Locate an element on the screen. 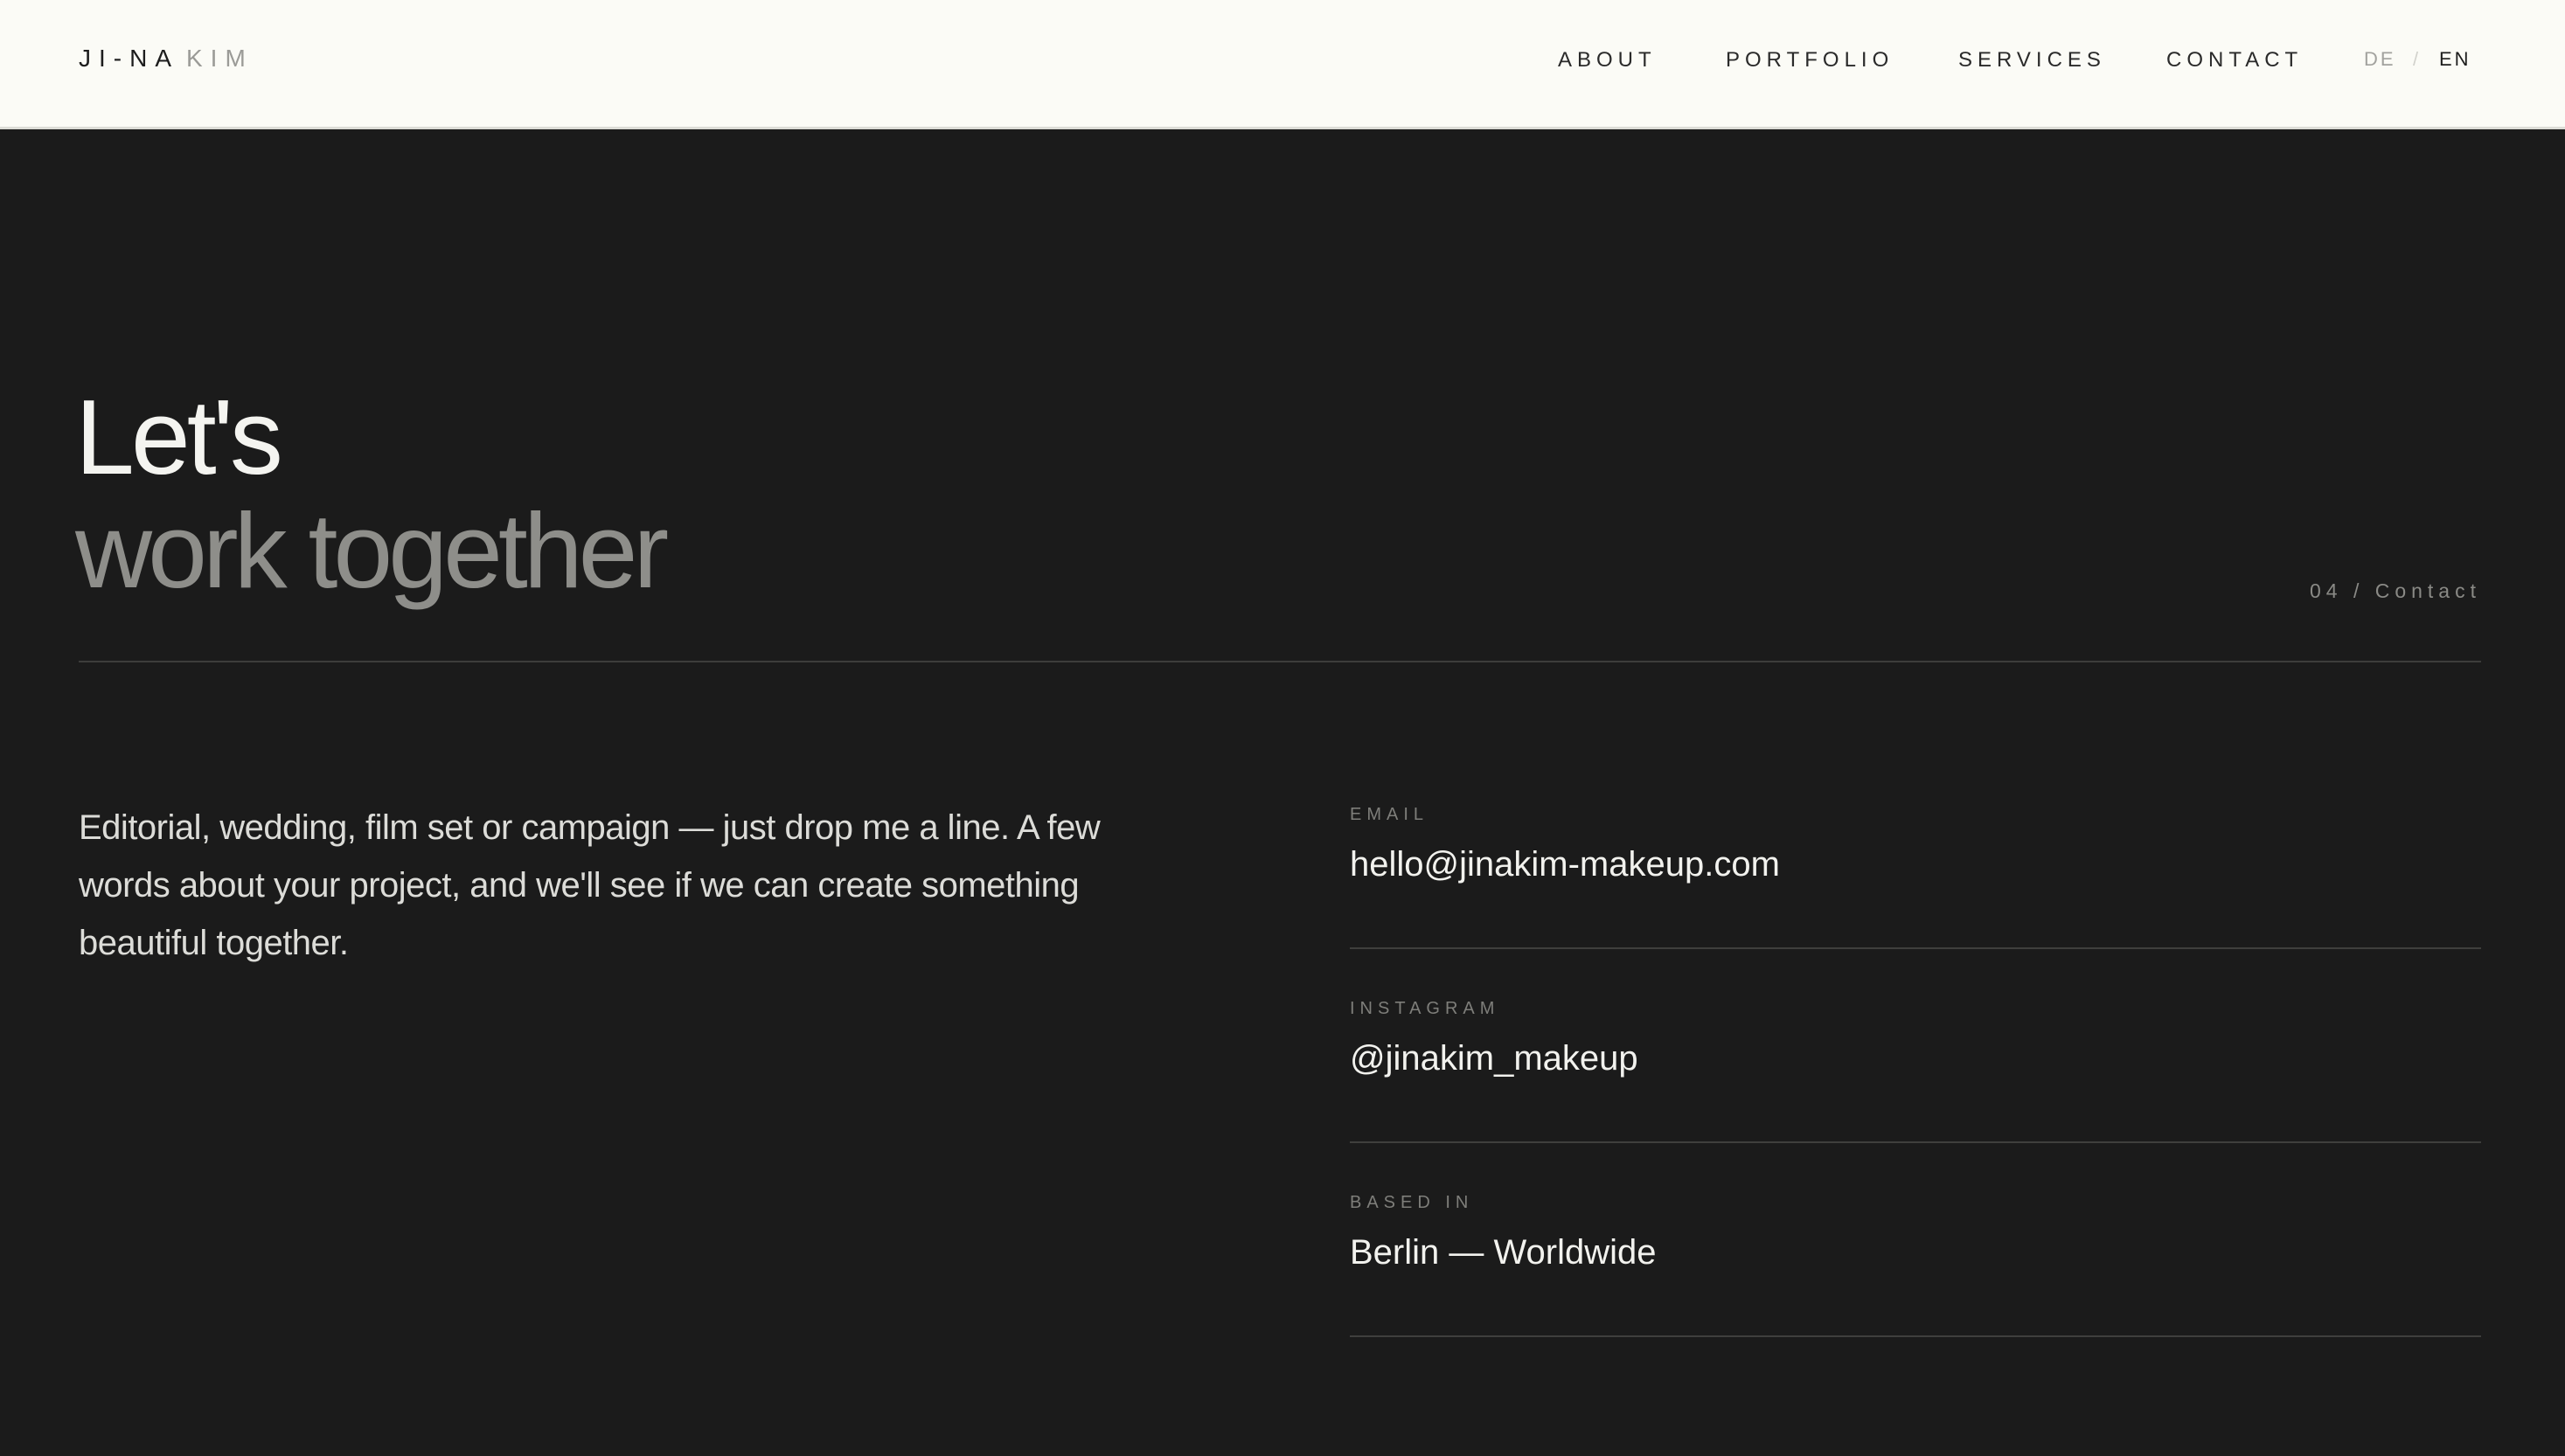 The image size is (2565, 1456). email-link: hello@jinakim-makeup.com is located at coordinates (1565, 864).